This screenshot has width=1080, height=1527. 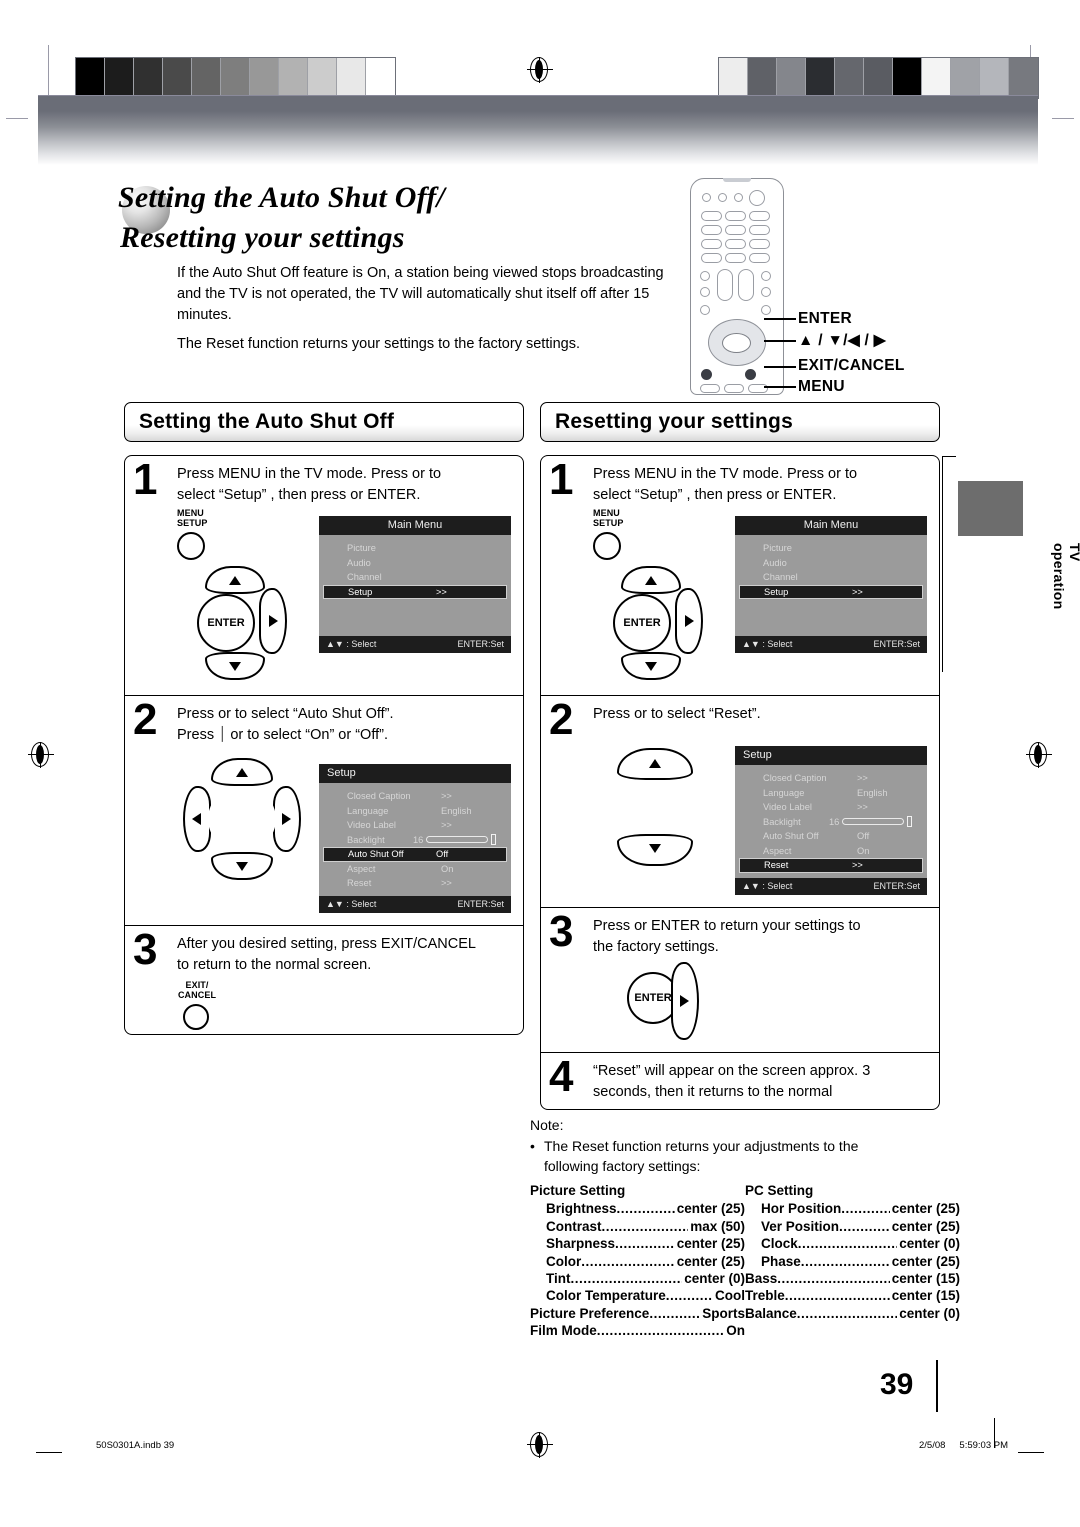 What do you see at coordinates (540, 82) in the screenshot?
I see `print-calibration-band` at bounding box center [540, 82].